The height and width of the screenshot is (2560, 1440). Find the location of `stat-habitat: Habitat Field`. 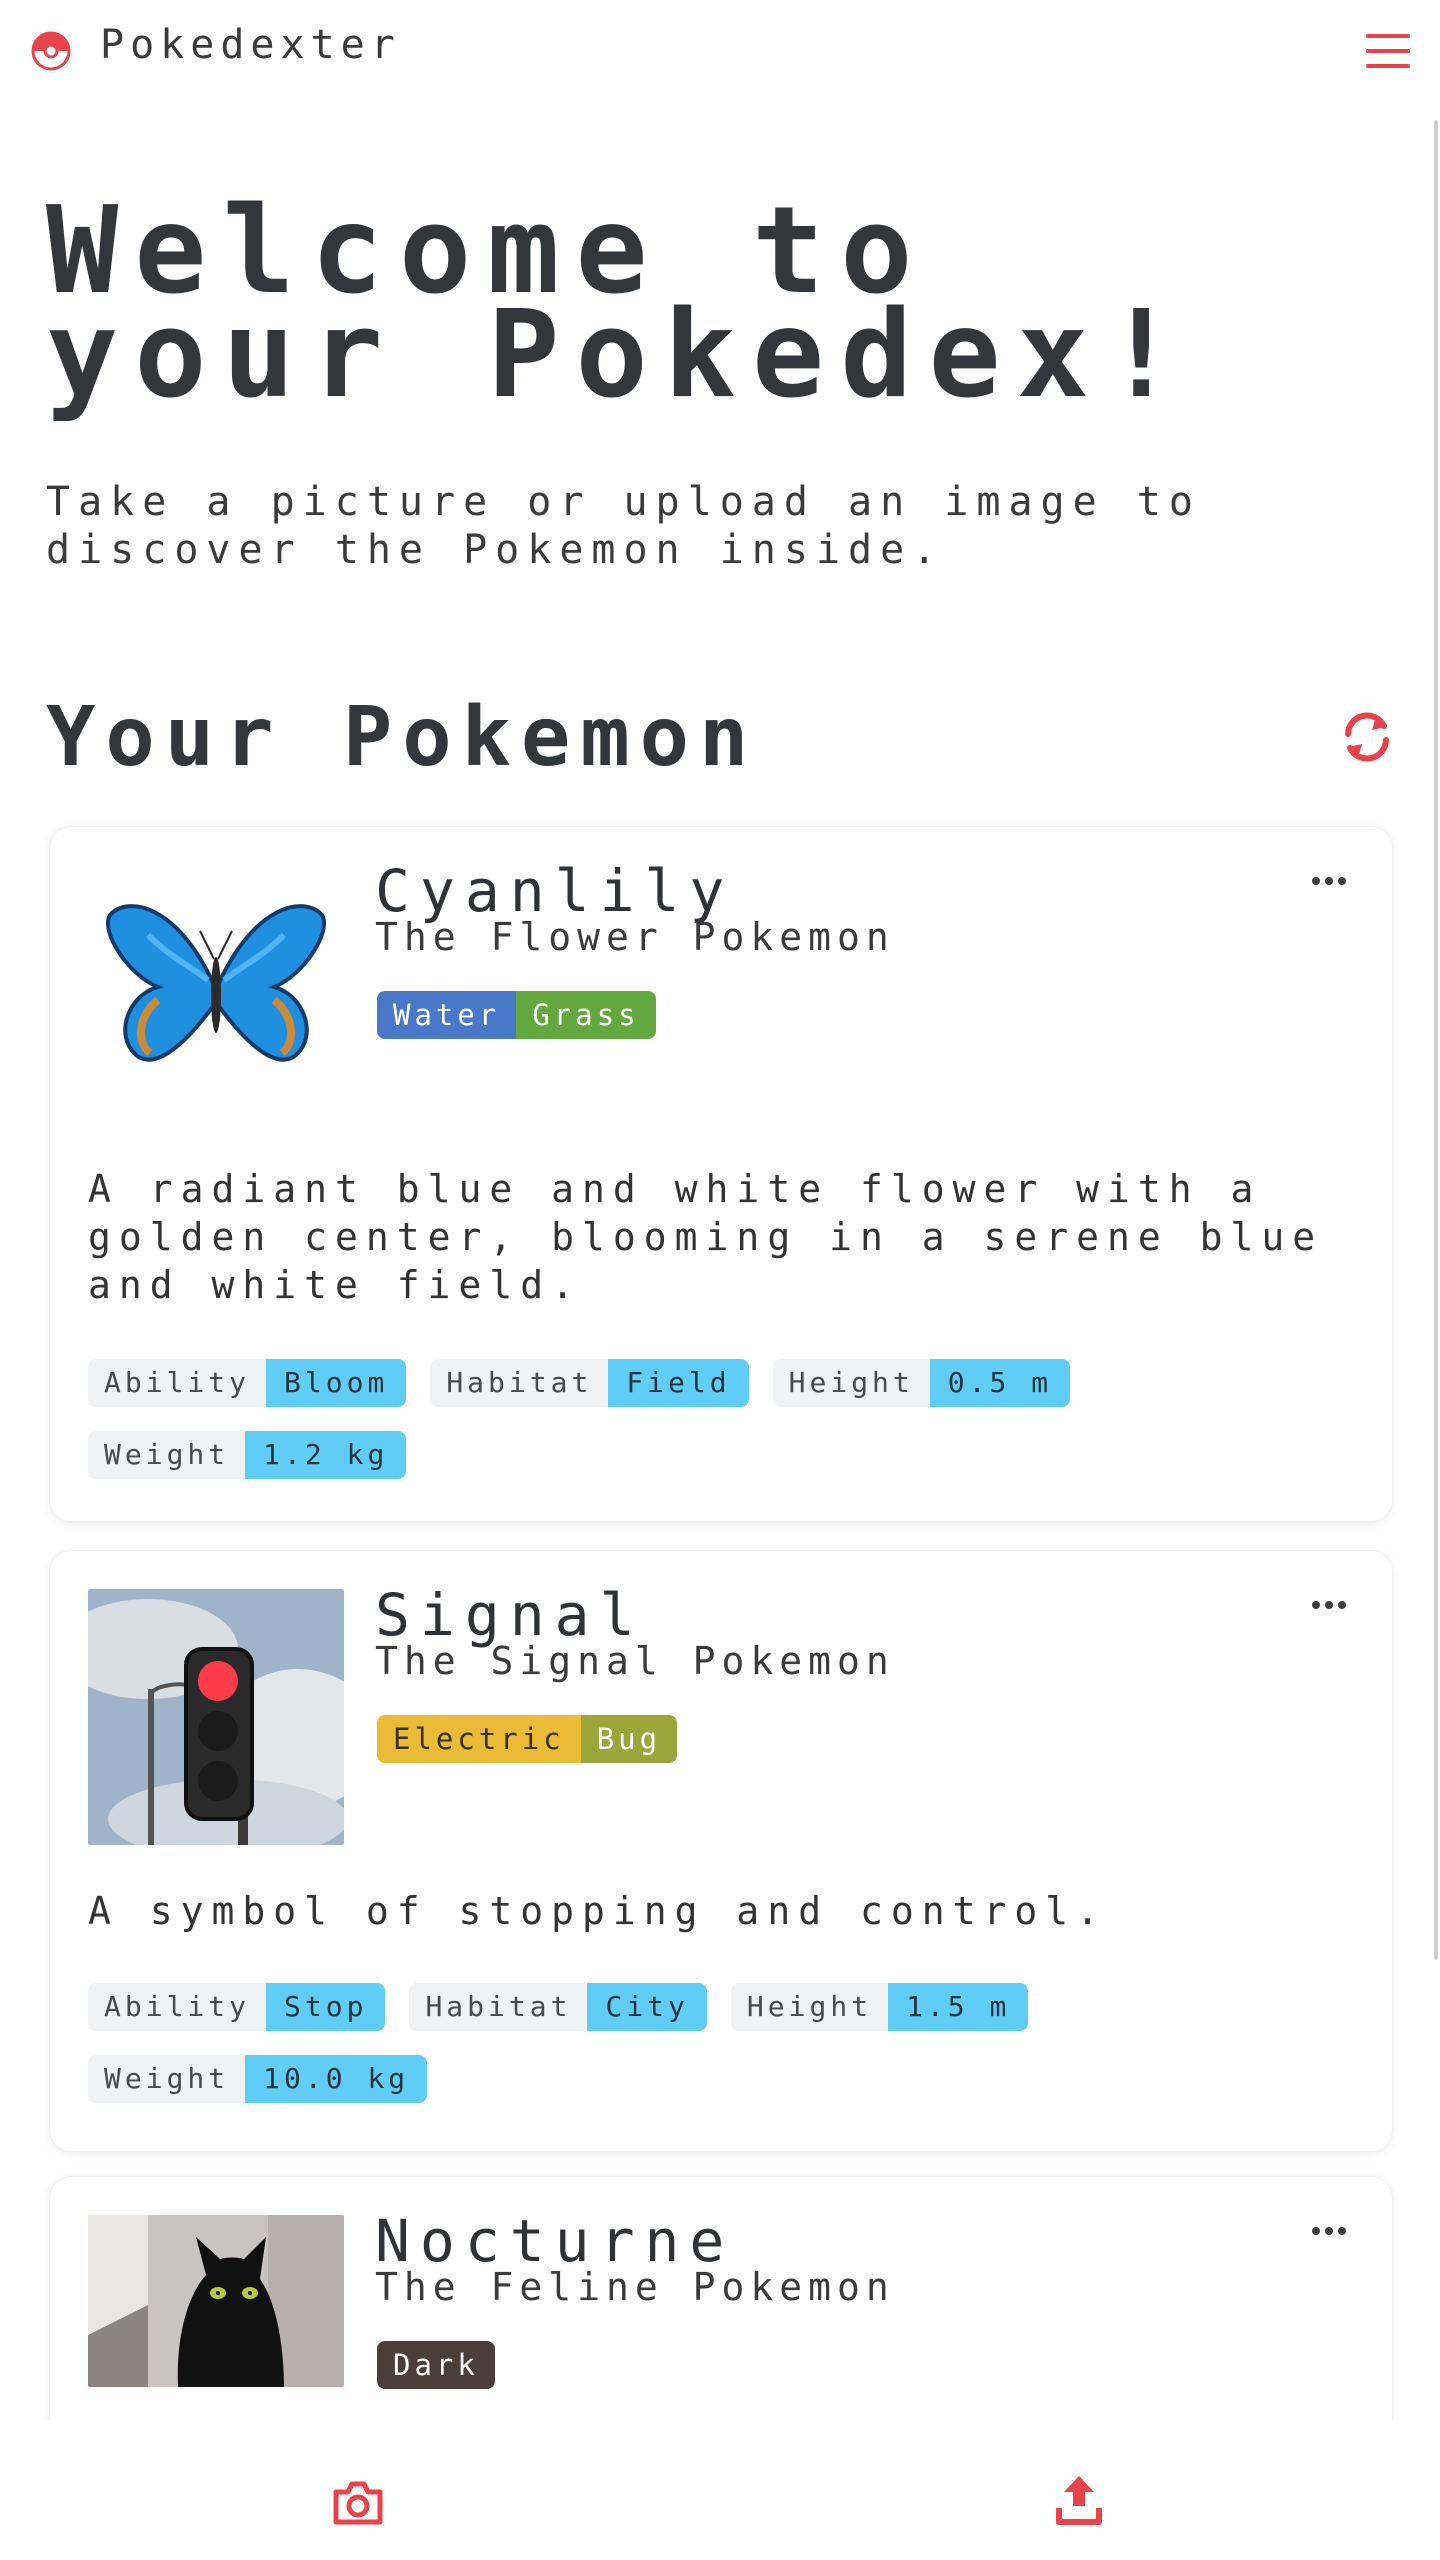

stat-habitat: Habitat Field is located at coordinates (589, 1383).